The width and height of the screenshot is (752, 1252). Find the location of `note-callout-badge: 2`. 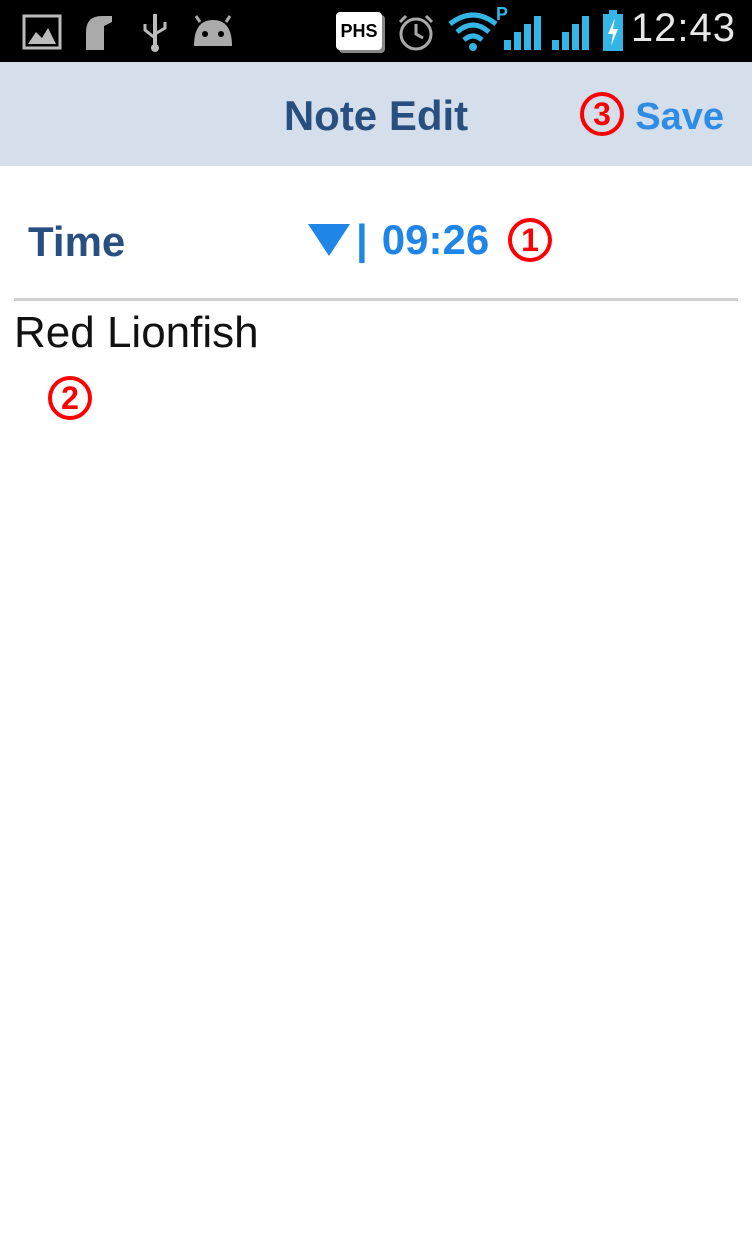

note-callout-badge: 2 is located at coordinates (70, 398).